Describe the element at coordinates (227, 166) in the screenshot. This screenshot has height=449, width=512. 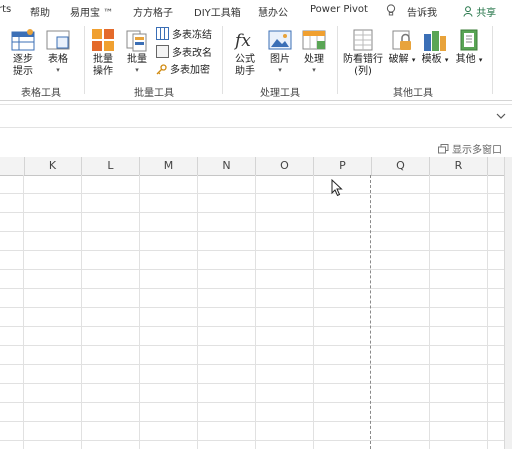
I see `column-header-n: N` at that location.